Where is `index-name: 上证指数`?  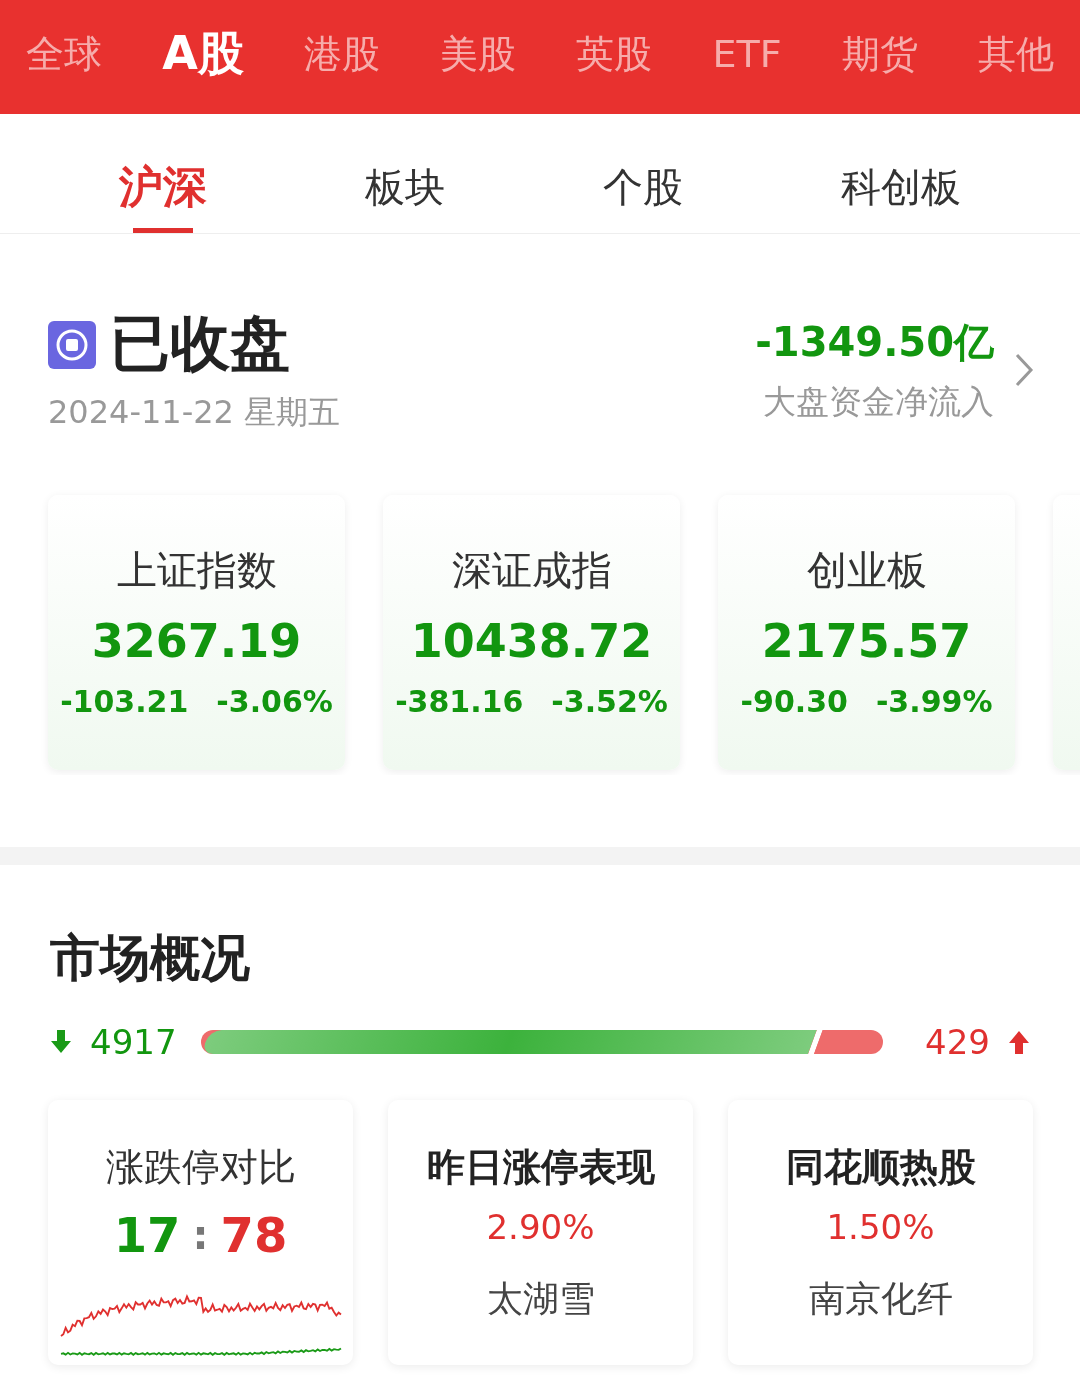 index-name: 上证指数 is located at coordinates (196, 570).